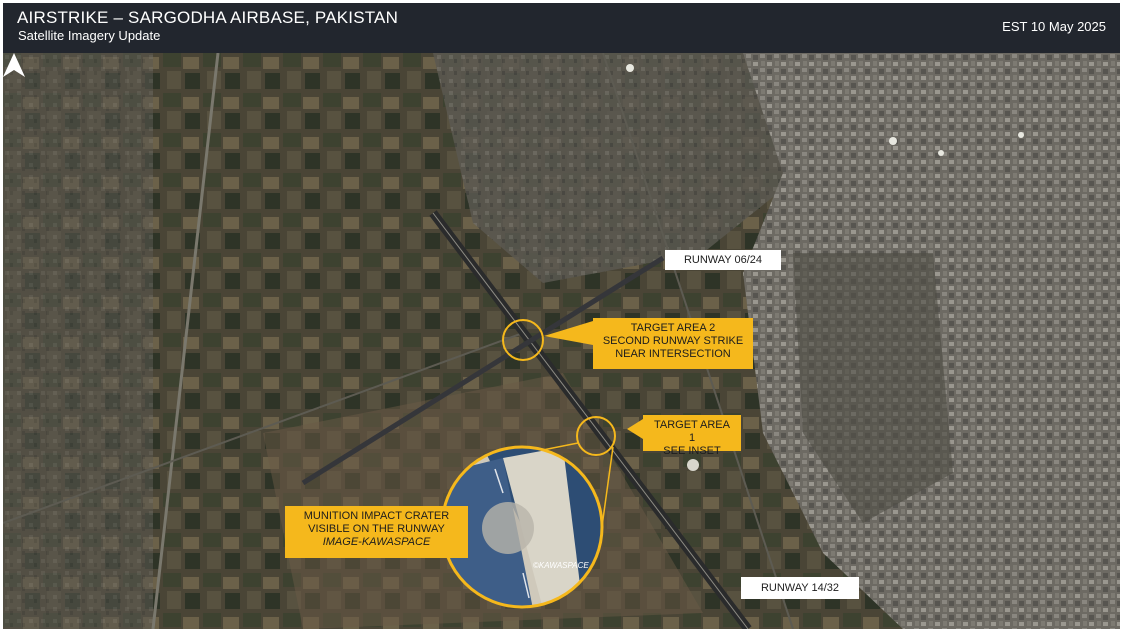  What do you see at coordinates (561, 565) in the screenshot?
I see `inset-watermark: ©KAWASPACE` at bounding box center [561, 565].